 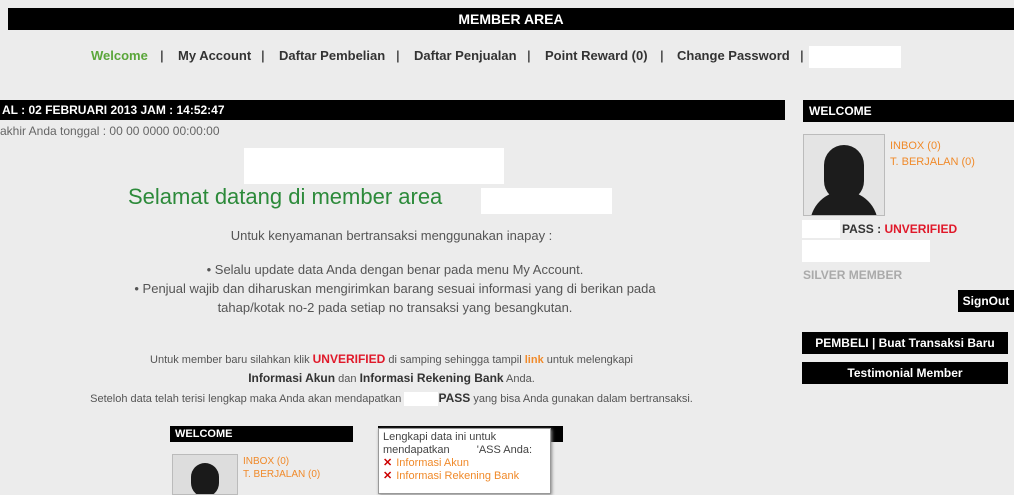 I want to click on sidebar-berjalan-link: T. BERJALAN (0), so click(x=932, y=162).